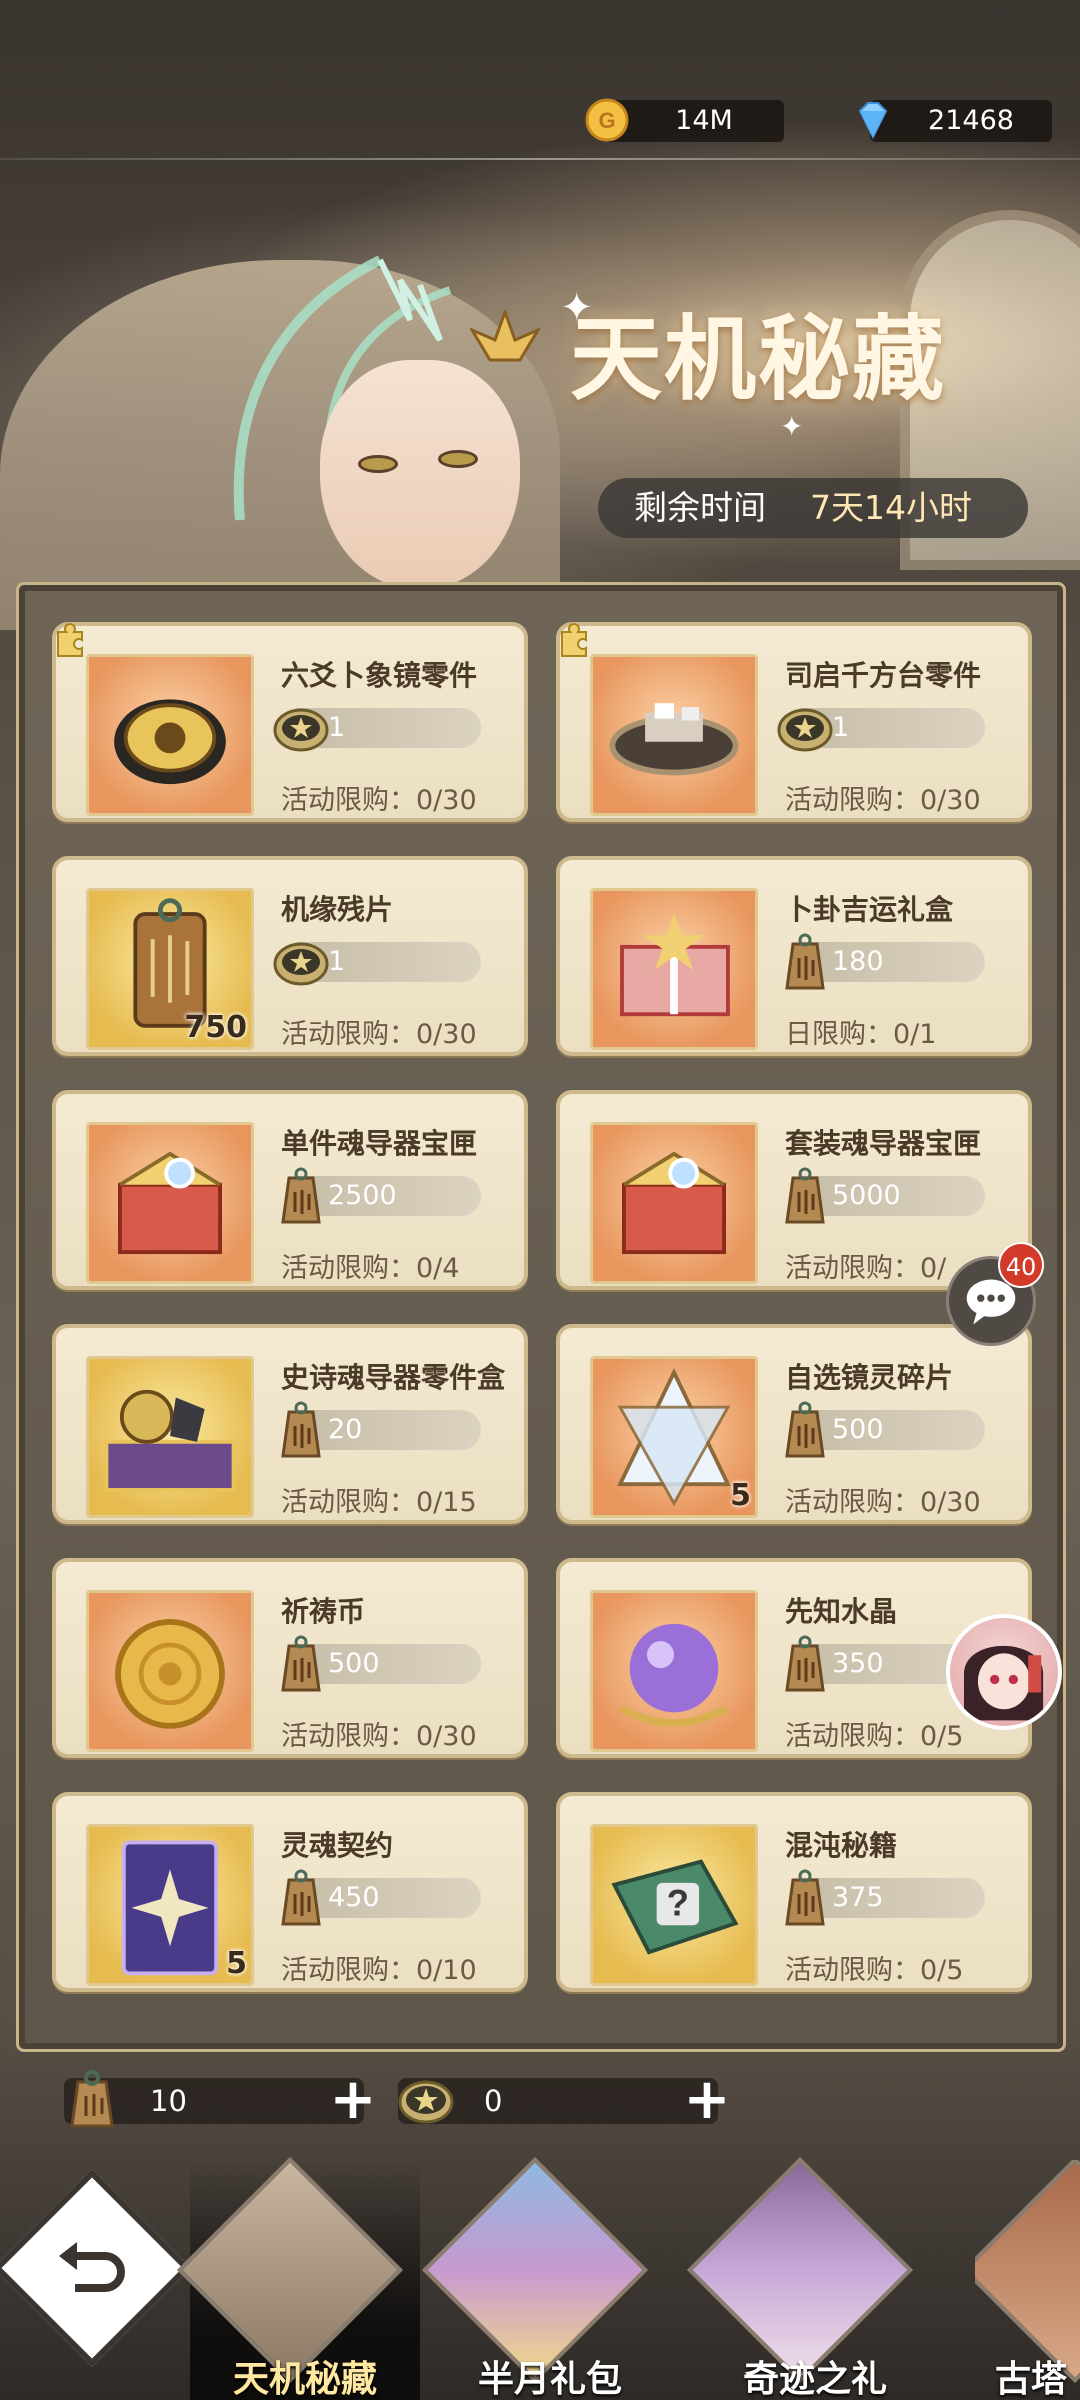 This screenshot has height=2400, width=1080. What do you see at coordinates (808, 2278) in the screenshot?
I see `tab-qiji-zhili: 奇迹之礼` at bounding box center [808, 2278].